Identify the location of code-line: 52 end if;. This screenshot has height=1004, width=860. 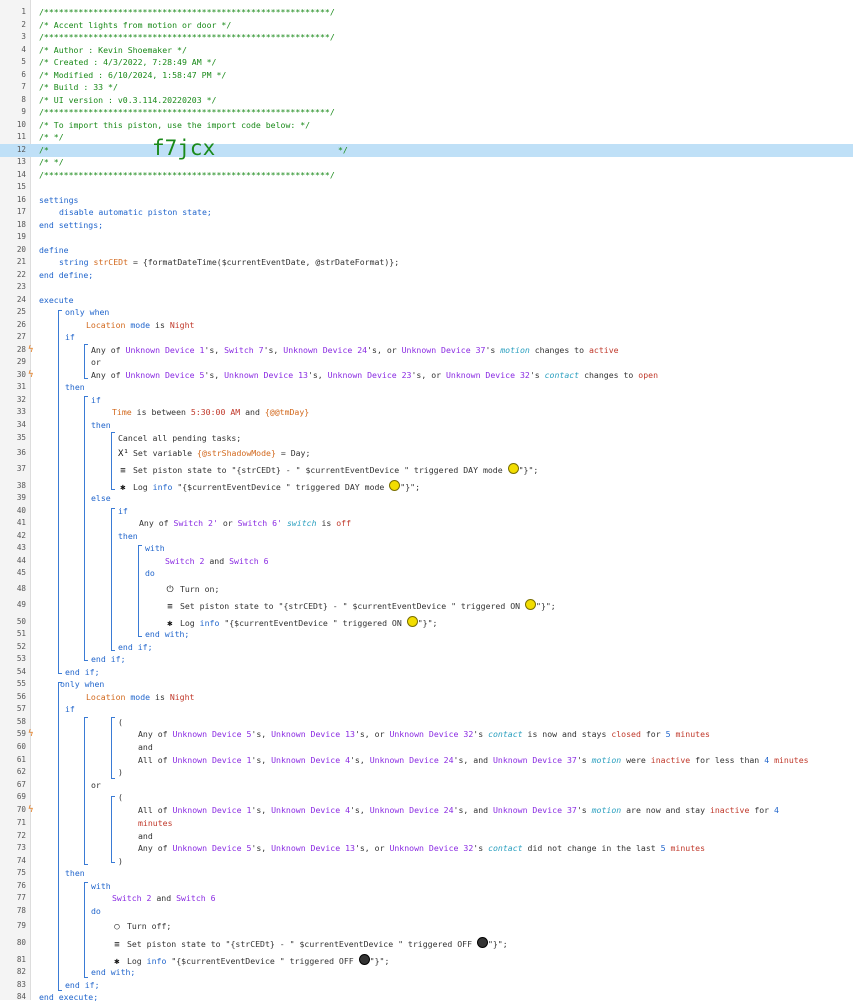
(426, 647).